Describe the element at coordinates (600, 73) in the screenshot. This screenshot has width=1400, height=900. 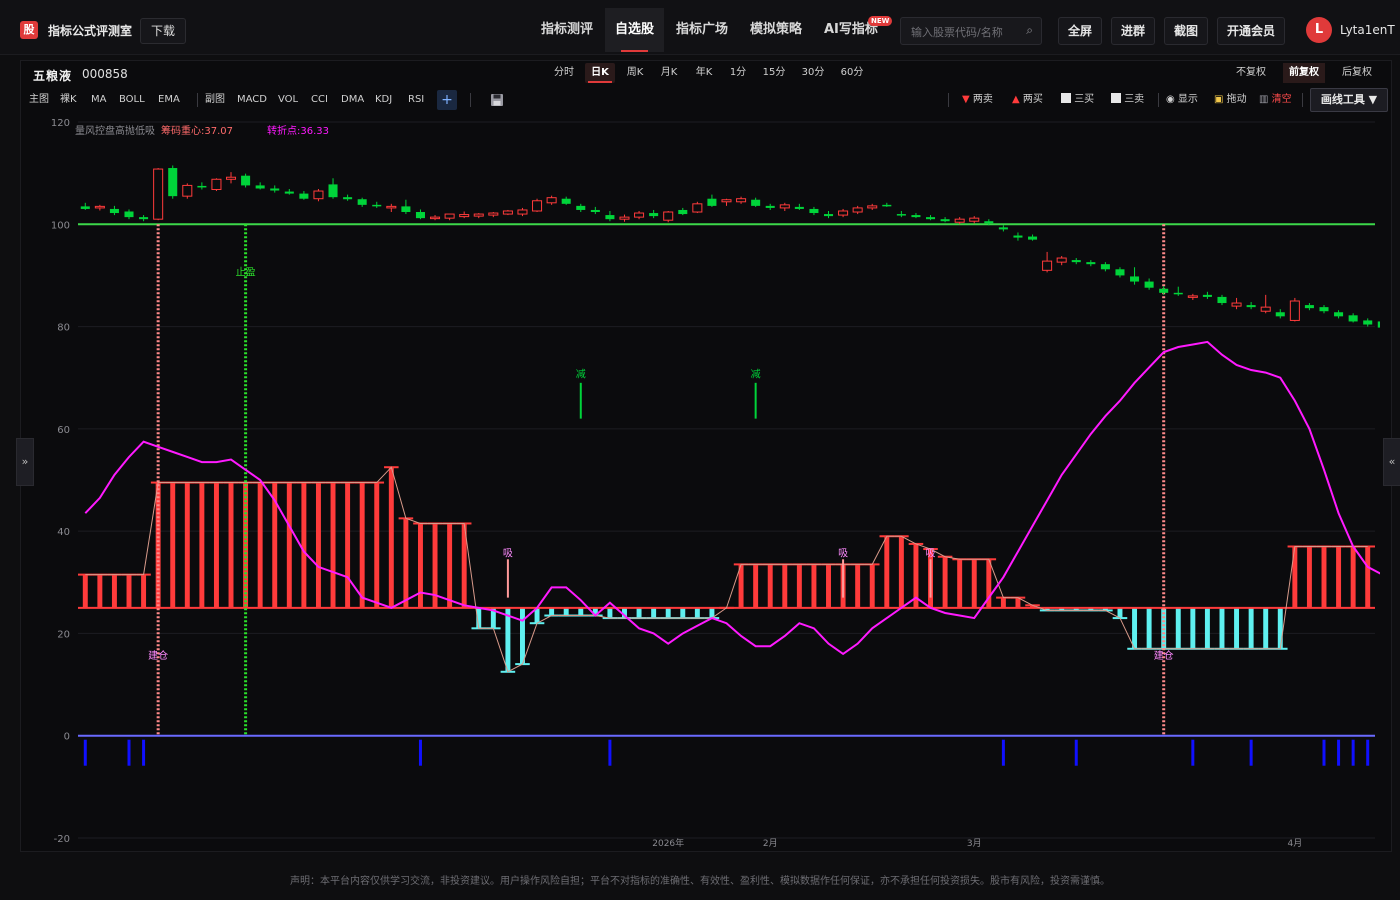
I see `period-daily: 日K` at that location.